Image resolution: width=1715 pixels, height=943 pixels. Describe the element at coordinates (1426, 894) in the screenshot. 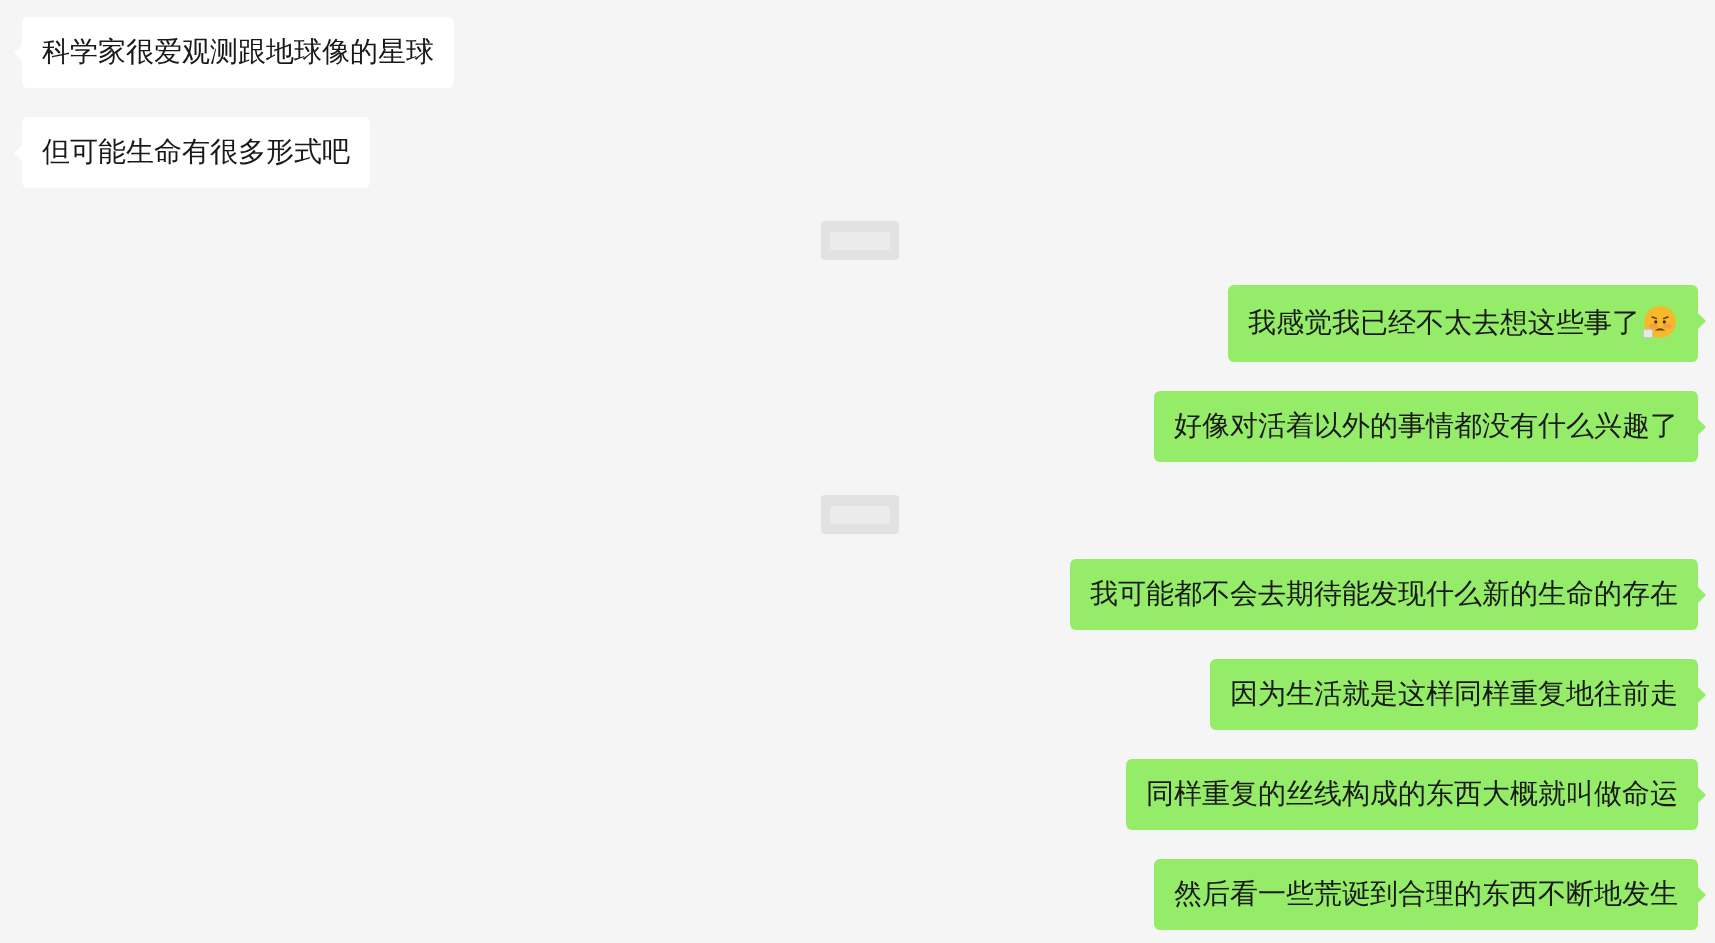

I see `message-text: 然后看一些荒诞到合理的东西不断地发生` at that location.